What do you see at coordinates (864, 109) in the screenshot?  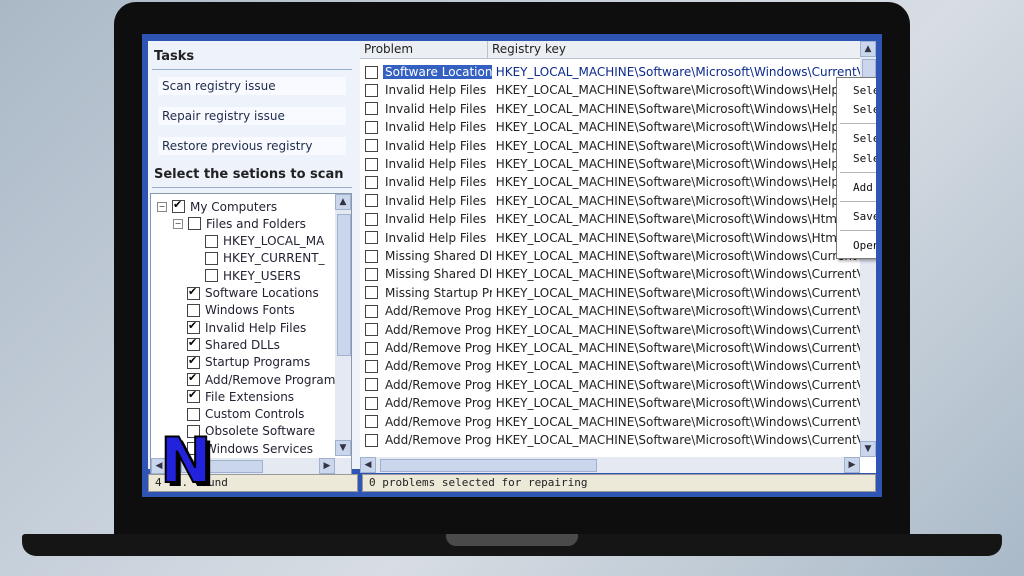 I see `menu-select-all-of-type: Select All of Type` at bounding box center [864, 109].